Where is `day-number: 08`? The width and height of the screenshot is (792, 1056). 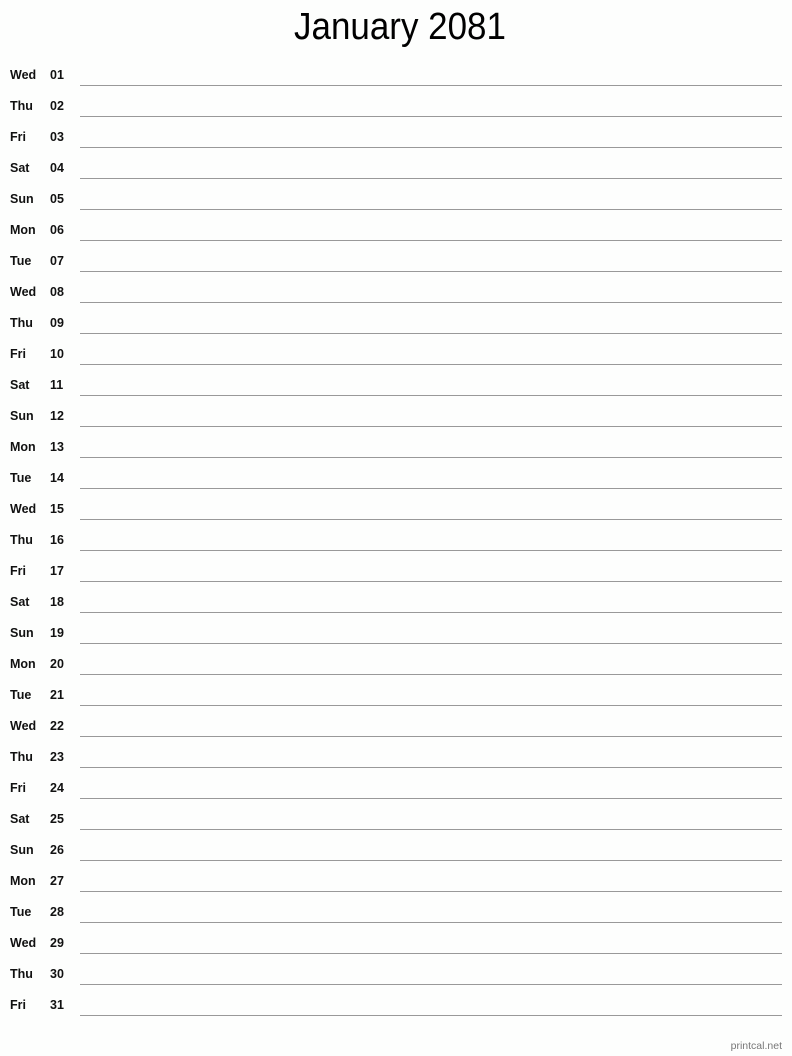 day-number: 08 is located at coordinates (57, 292).